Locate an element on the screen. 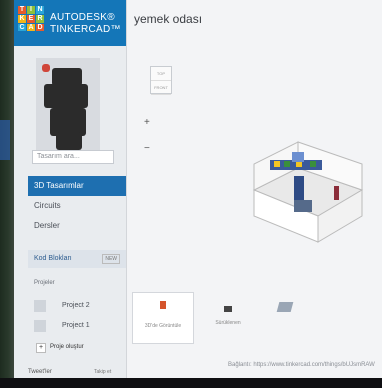 The width and height of the screenshot is (382, 388). brand-autodesk: AUTODESK® is located at coordinates (82, 17).